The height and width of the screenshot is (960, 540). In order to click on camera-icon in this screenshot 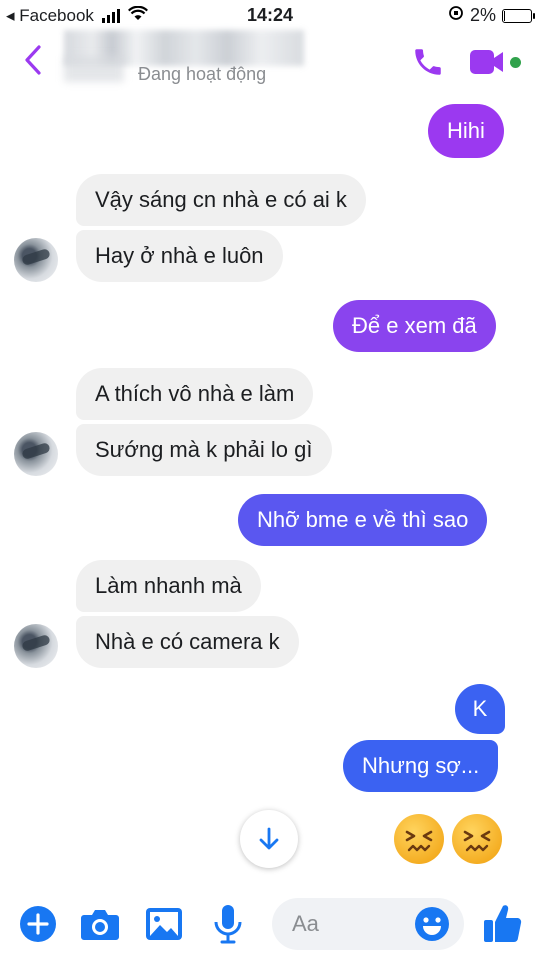, I will do `click(100, 925)`.